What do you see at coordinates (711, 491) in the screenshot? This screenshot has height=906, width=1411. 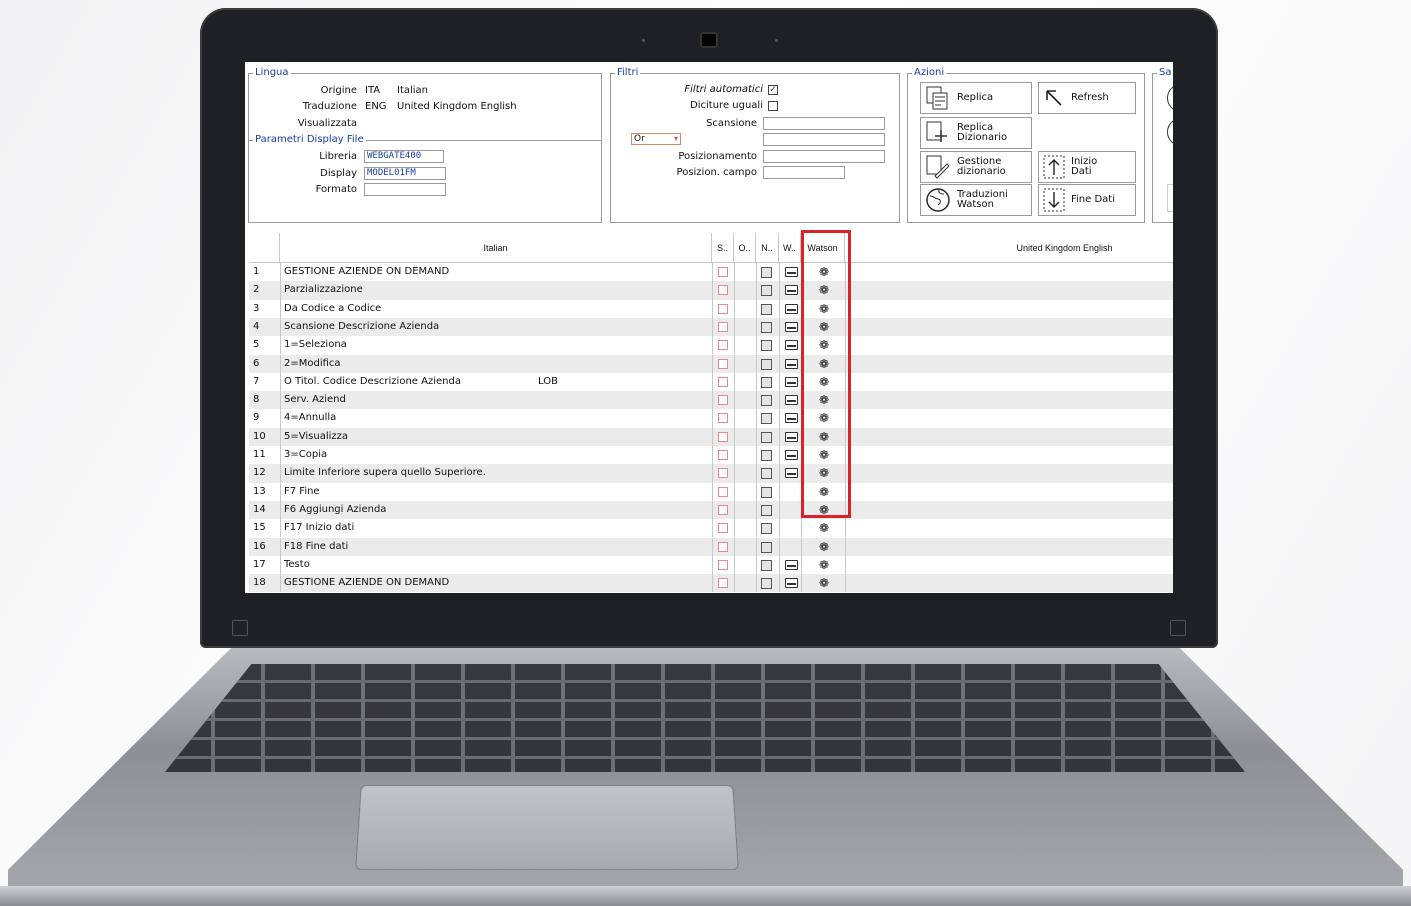 I see `table-row: 13 F7 Fine ❁` at bounding box center [711, 491].